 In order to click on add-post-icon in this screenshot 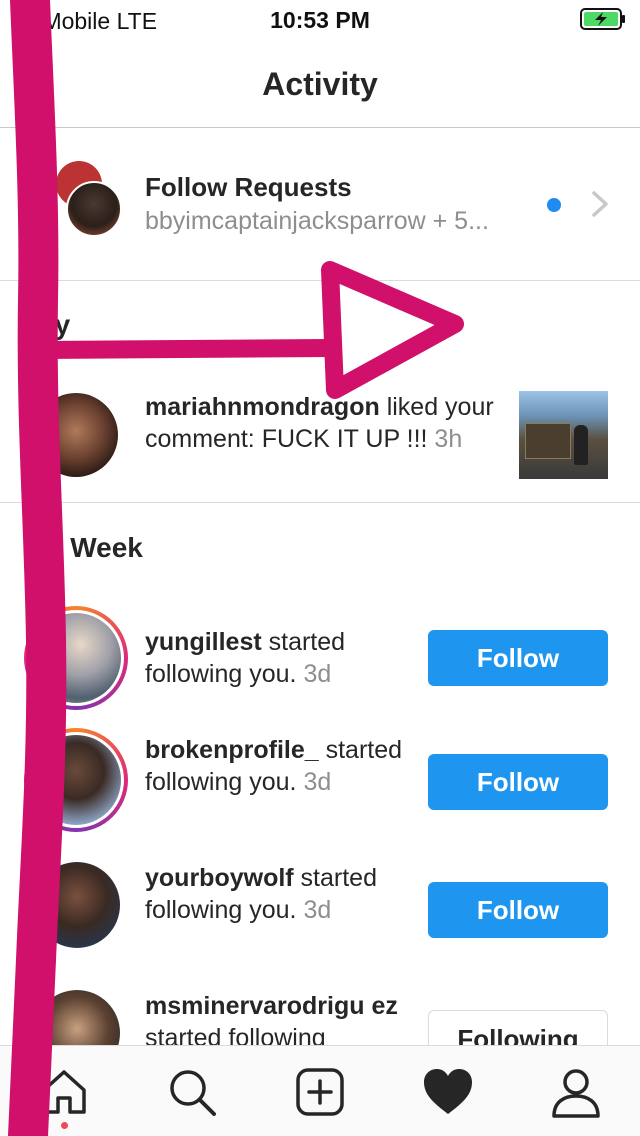, I will do `click(320, 1092)`.